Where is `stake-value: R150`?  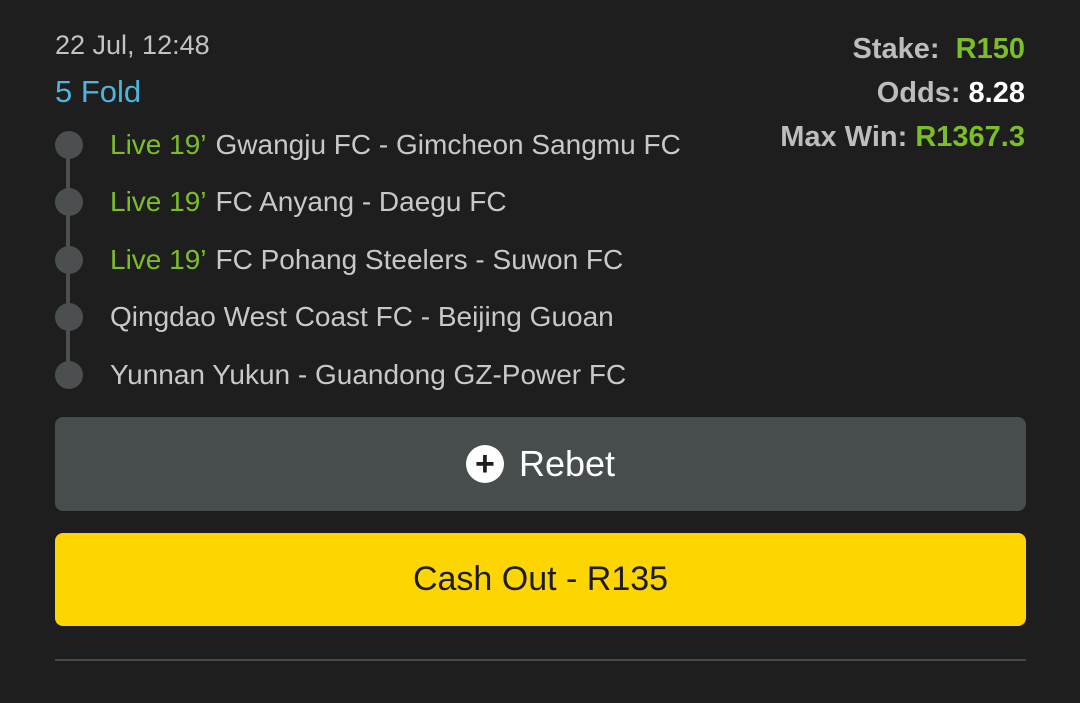 stake-value: R150 is located at coordinates (990, 49).